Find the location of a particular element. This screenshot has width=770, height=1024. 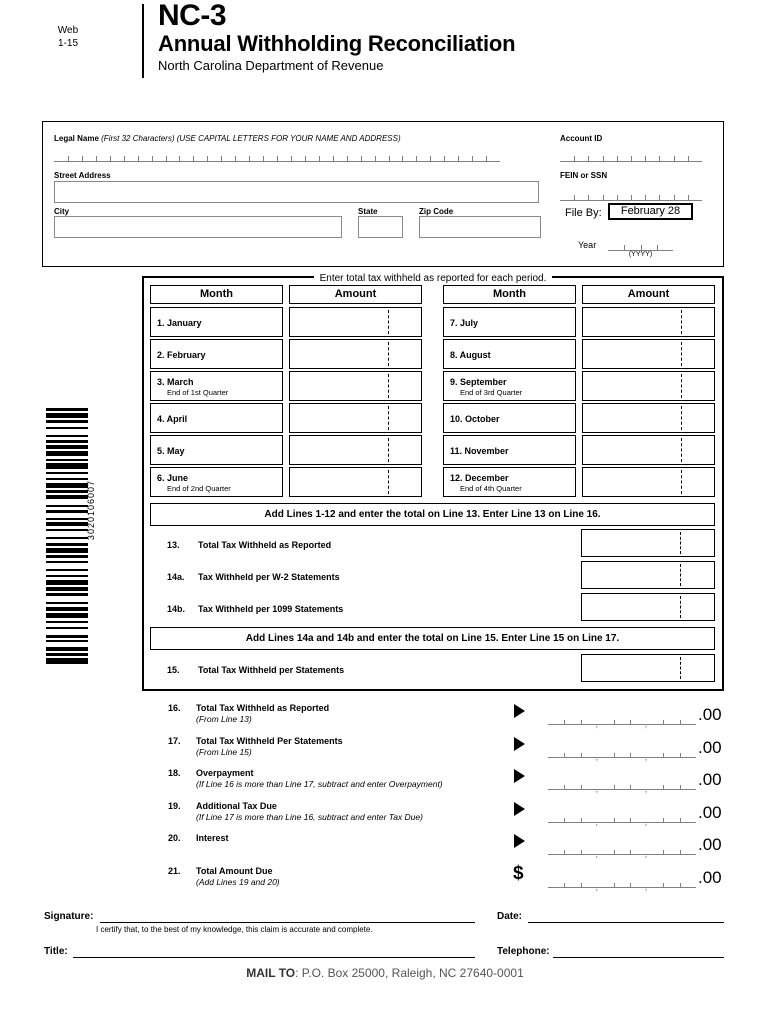

telephone-label: Telephone: is located at coordinates (523, 951).